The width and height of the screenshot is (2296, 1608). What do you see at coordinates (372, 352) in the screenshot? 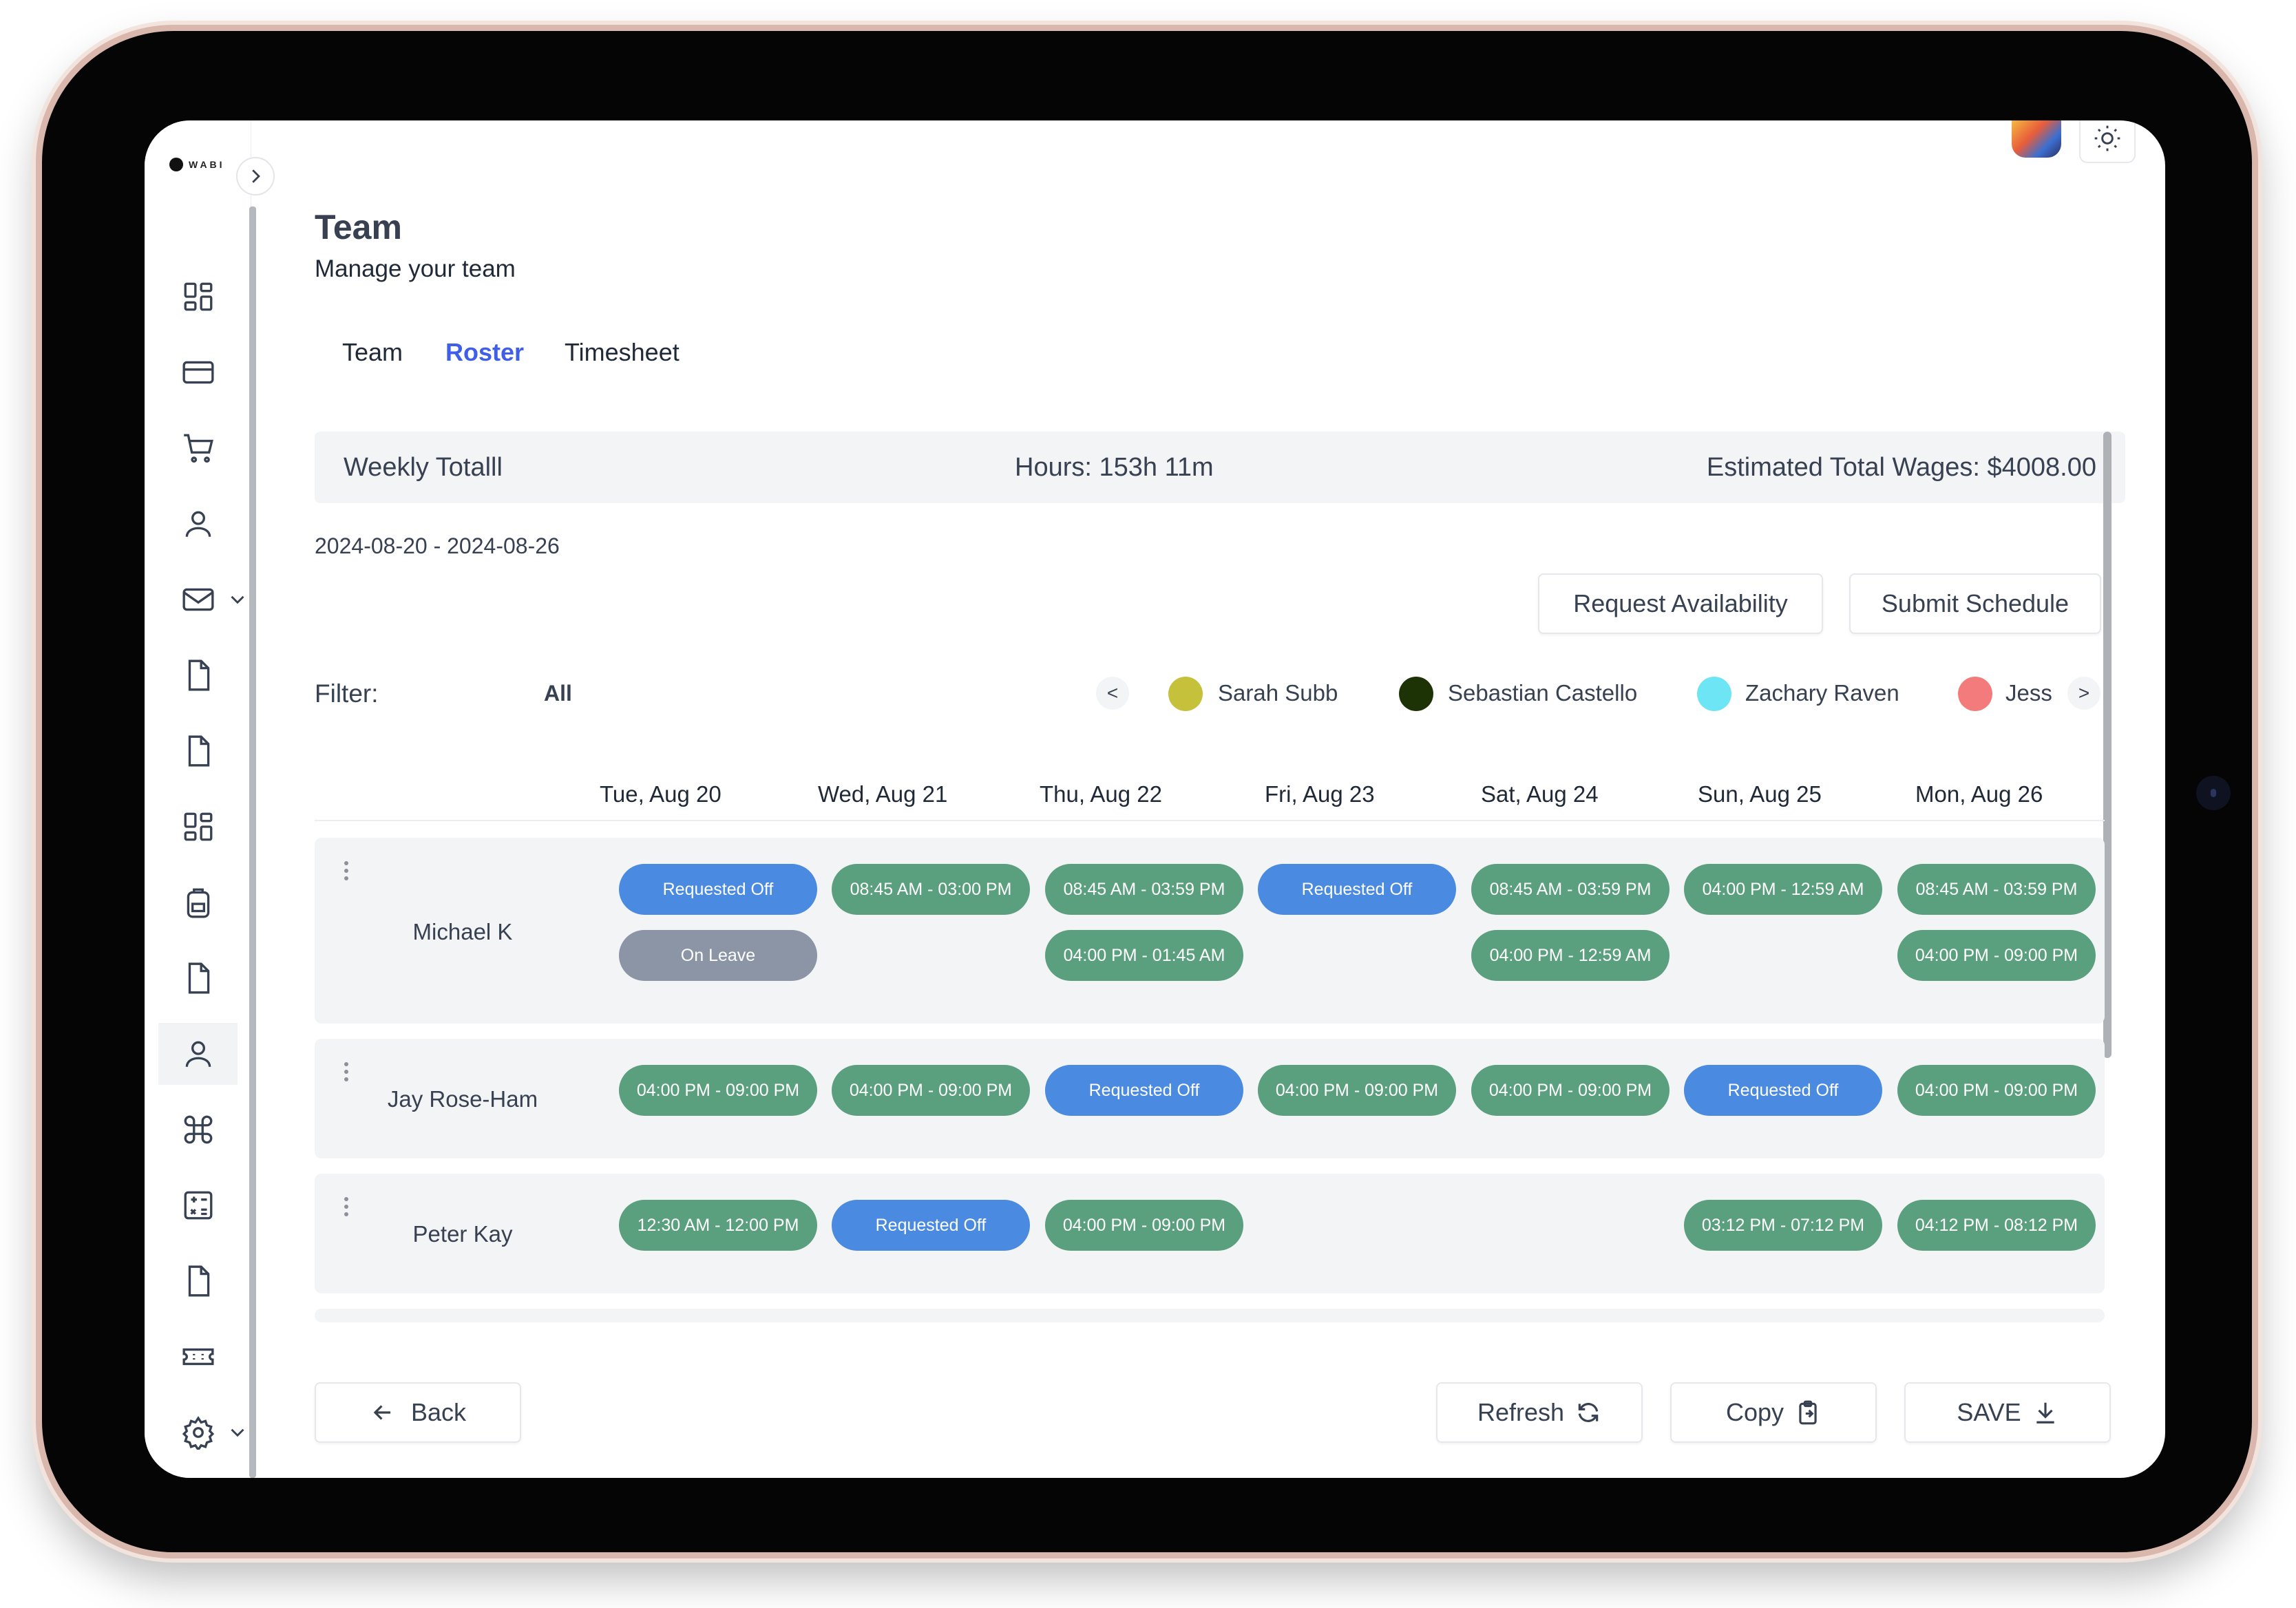
I see `tab-team: Team` at bounding box center [372, 352].